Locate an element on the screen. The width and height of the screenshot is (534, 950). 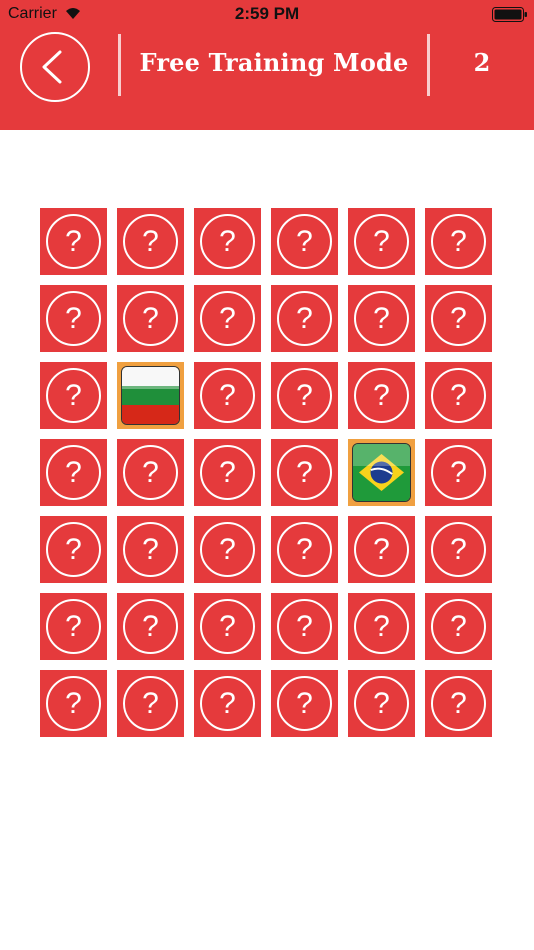
brazil-flag-icon is located at coordinates (381, 472).